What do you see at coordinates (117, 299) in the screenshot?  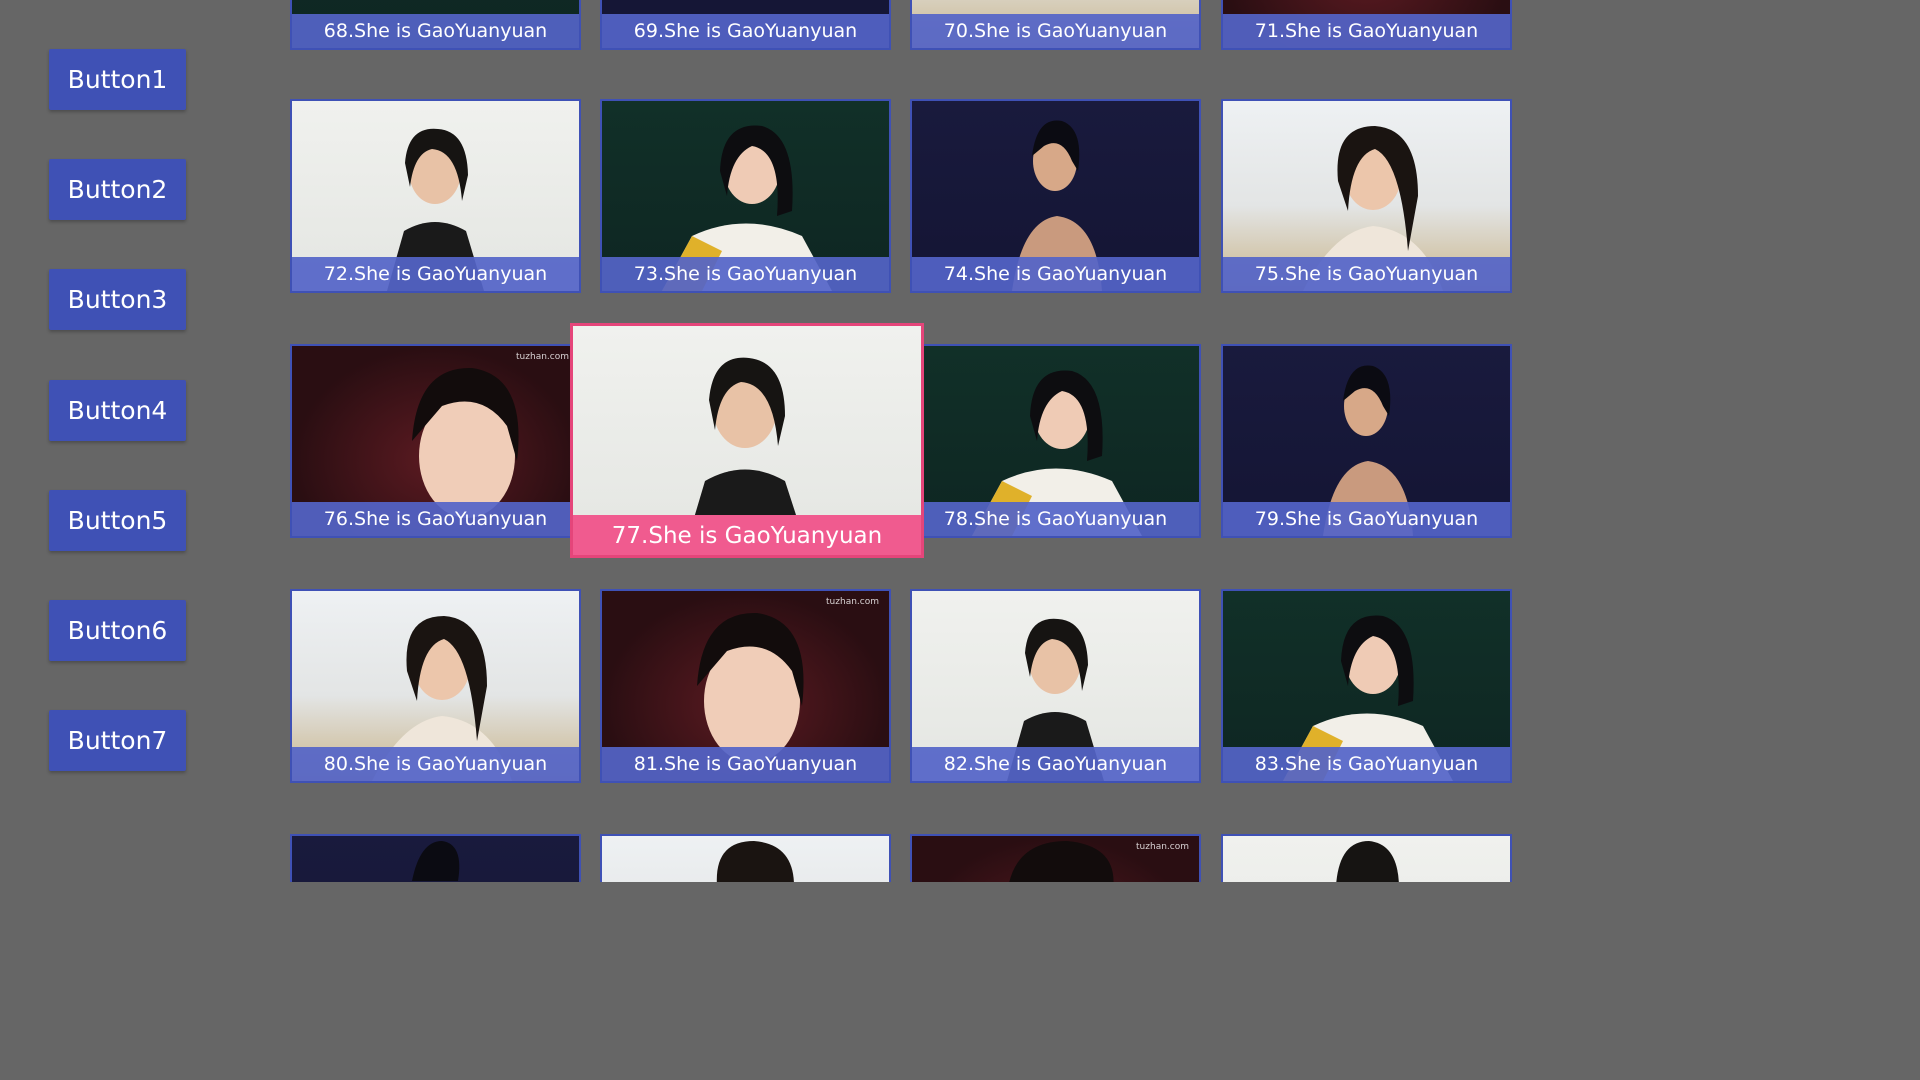 I see `button-3: Button3` at bounding box center [117, 299].